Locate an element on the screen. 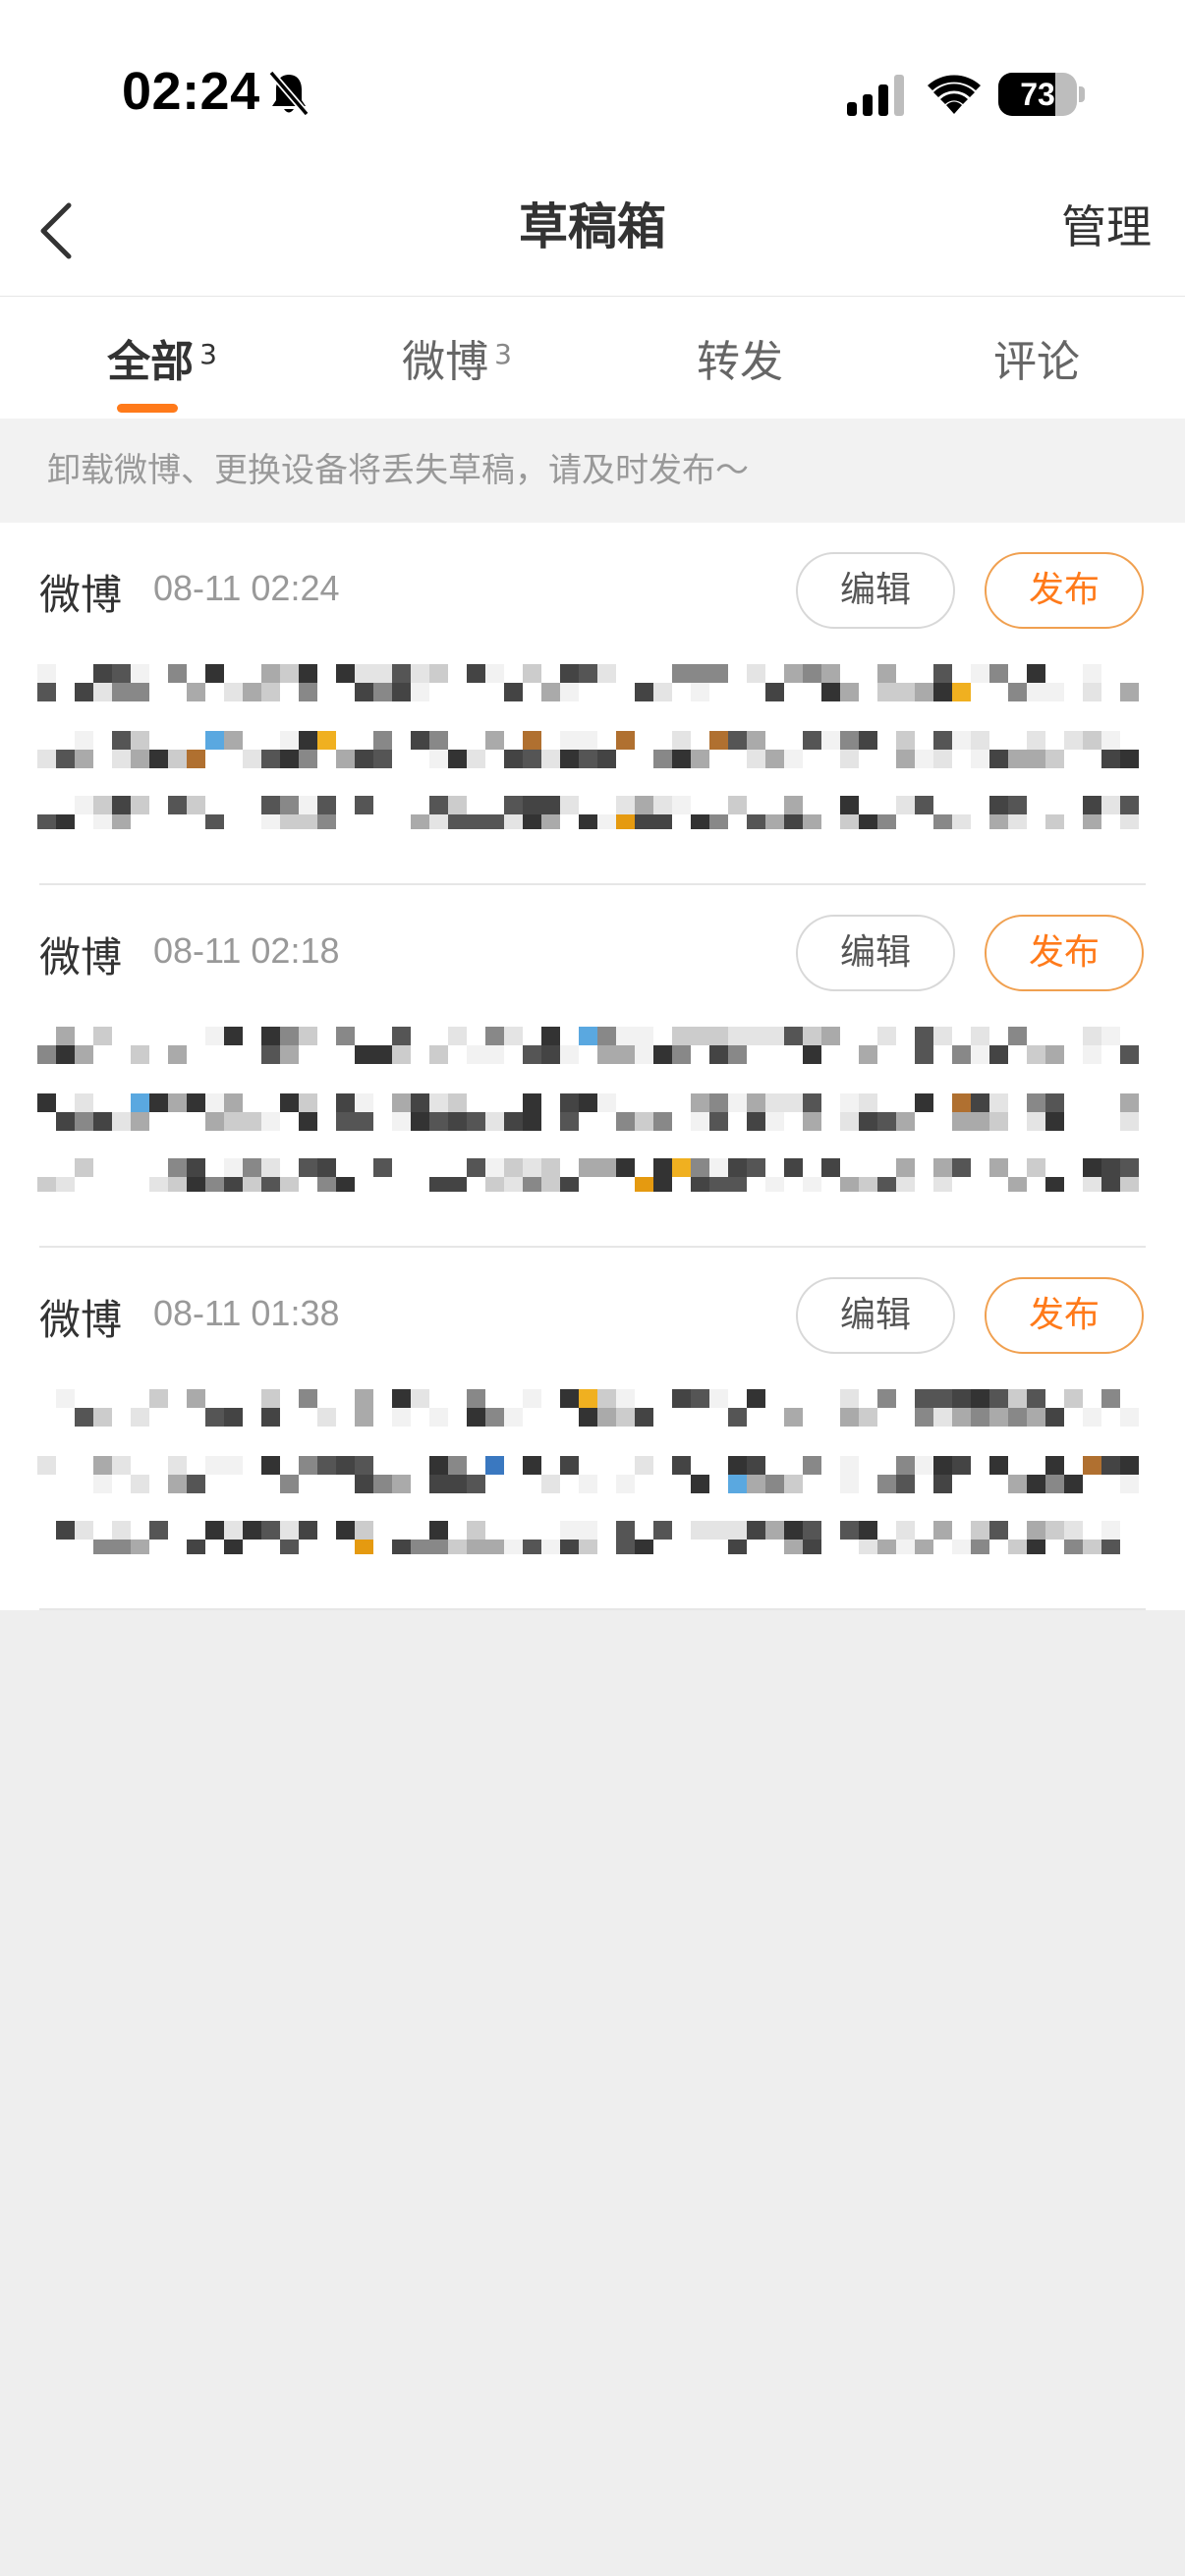 Image resolution: width=1185 pixels, height=2576 pixels. draft-item: 微博 08-11 02:24 编辑 发布 is located at coordinates (592, 704).